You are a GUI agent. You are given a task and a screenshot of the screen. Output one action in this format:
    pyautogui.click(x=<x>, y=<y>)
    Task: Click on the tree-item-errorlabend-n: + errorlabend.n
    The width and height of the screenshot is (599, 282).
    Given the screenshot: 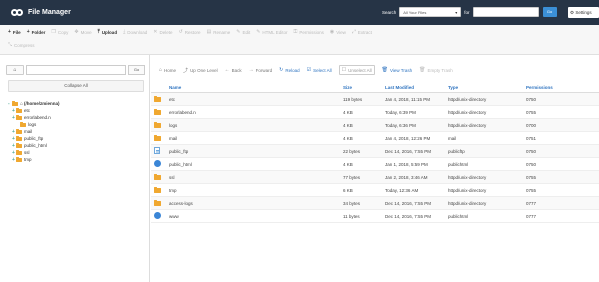 What is the action you would take?
    pyautogui.click(x=34, y=117)
    